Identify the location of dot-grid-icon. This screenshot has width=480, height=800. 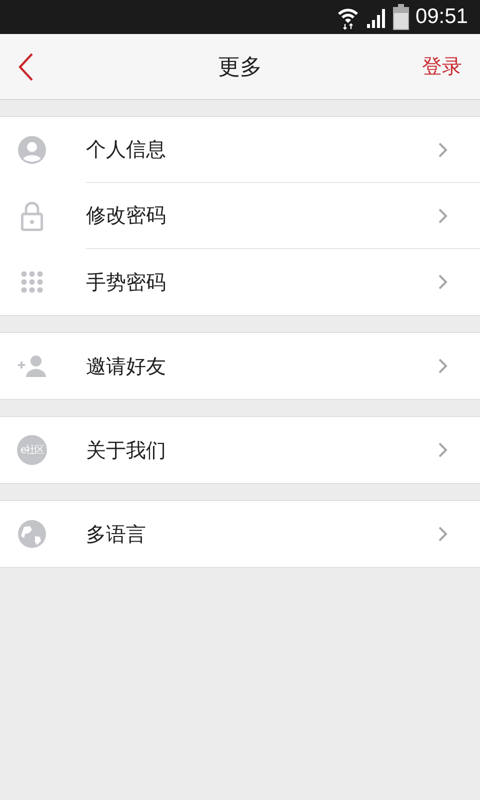
(32, 282).